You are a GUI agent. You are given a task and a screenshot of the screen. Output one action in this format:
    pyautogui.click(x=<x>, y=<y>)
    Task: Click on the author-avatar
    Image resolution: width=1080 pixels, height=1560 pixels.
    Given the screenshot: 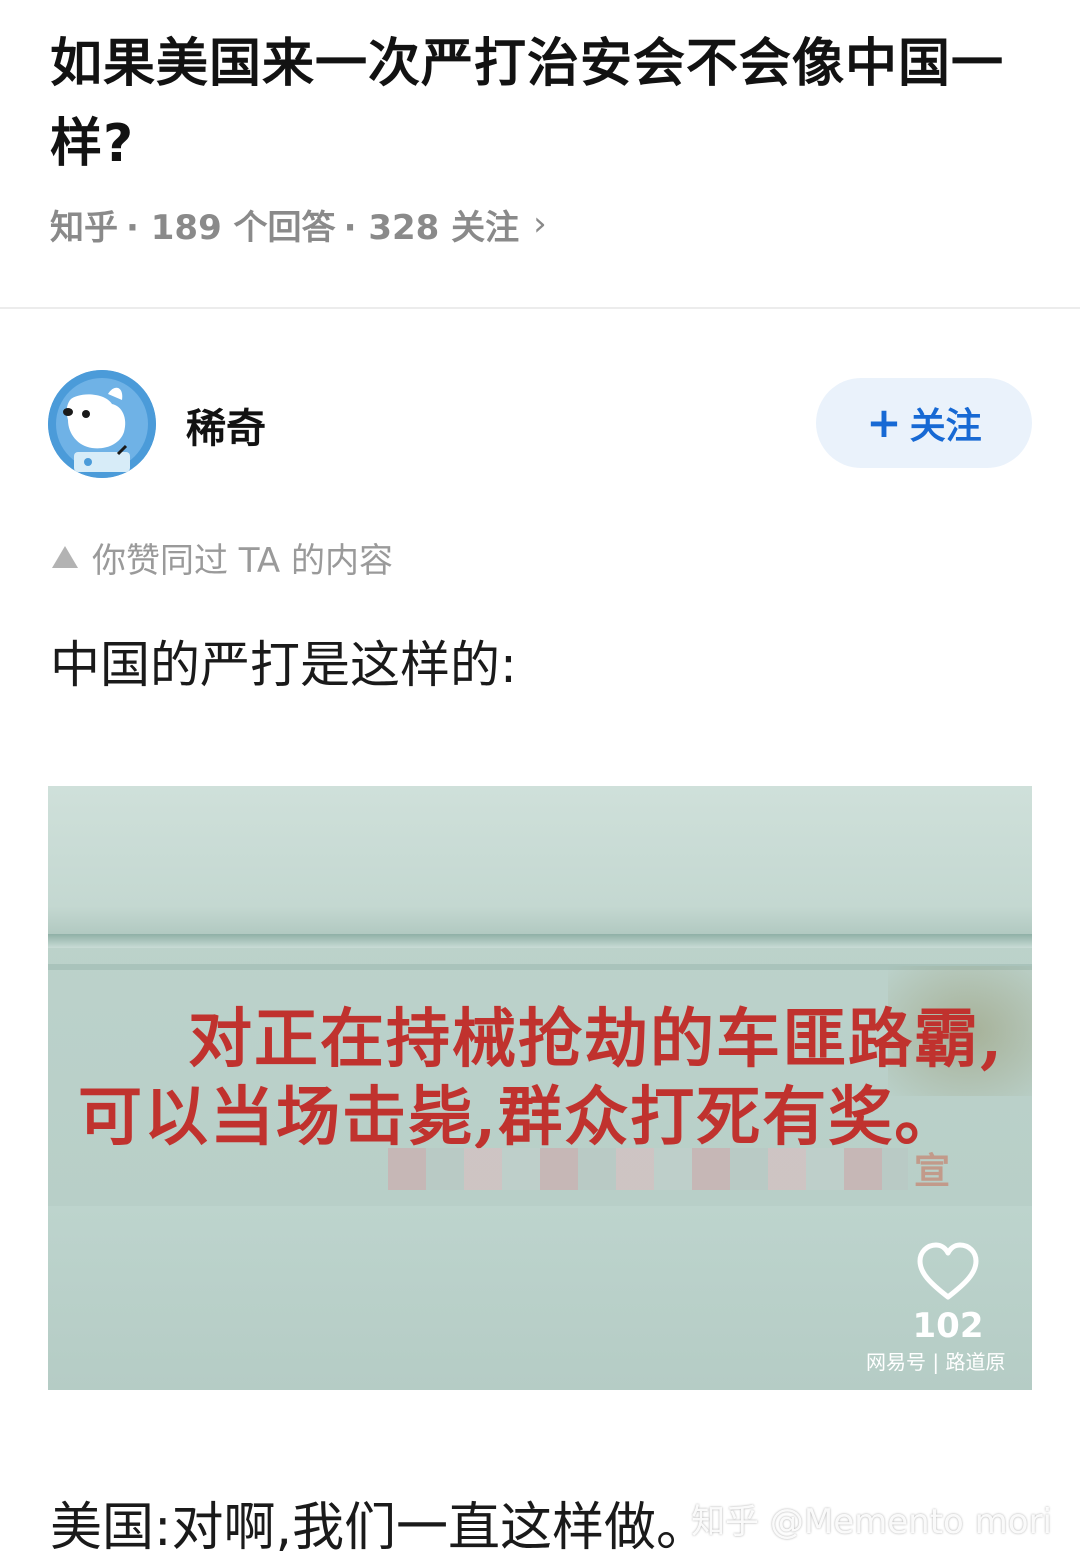 What is the action you would take?
    pyautogui.click(x=102, y=424)
    